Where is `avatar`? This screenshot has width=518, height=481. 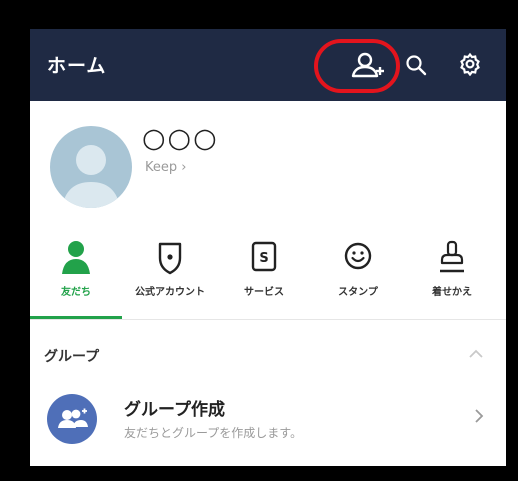
avatar is located at coordinates (91, 167).